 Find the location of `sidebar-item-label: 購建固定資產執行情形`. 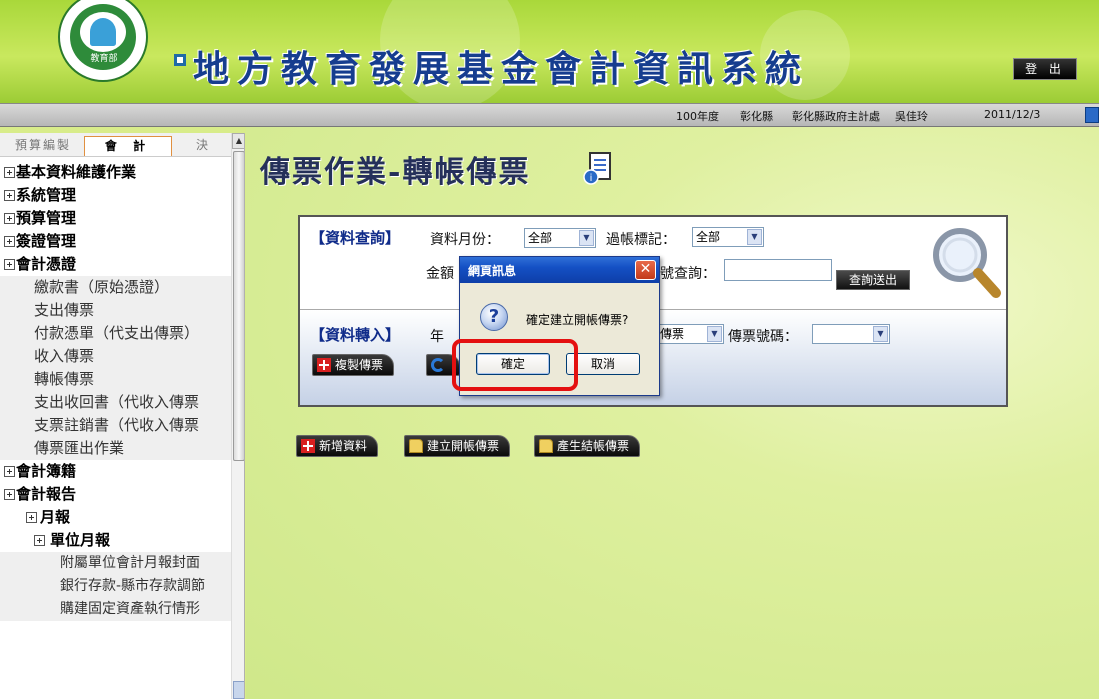

sidebar-item-label: 購建固定資產執行情形 is located at coordinates (130, 609).